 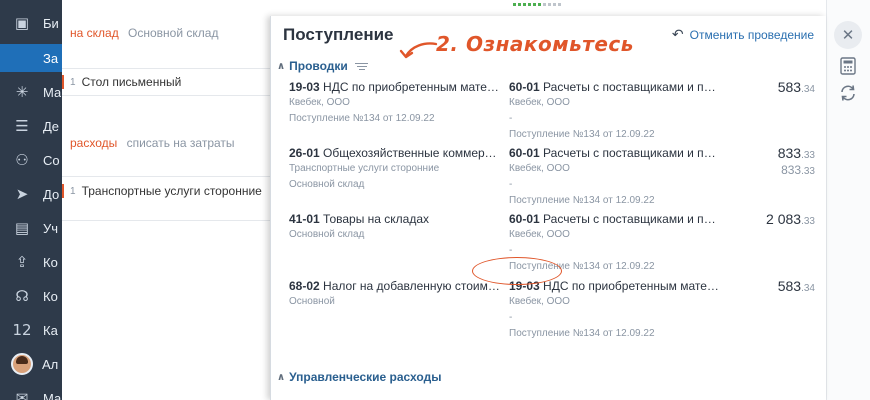 I want to click on warehouse-label: на склад, so click(x=94, y=33).